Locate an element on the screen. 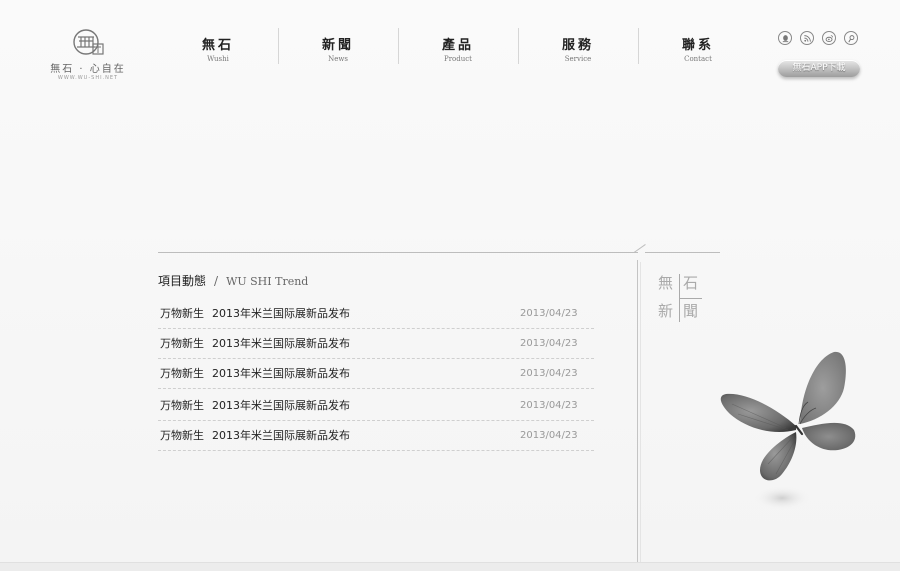 The image size is (900, 571). nav-item-contact: 聯系 Contact is located at coordinates (698, 47).